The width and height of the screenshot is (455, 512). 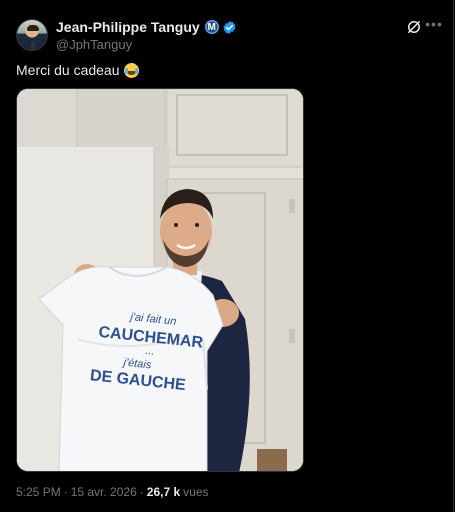 What do you see at coordinates (196, 492) in the screenshot?
I see `views-label: vues` at bounding box center [196, 492].